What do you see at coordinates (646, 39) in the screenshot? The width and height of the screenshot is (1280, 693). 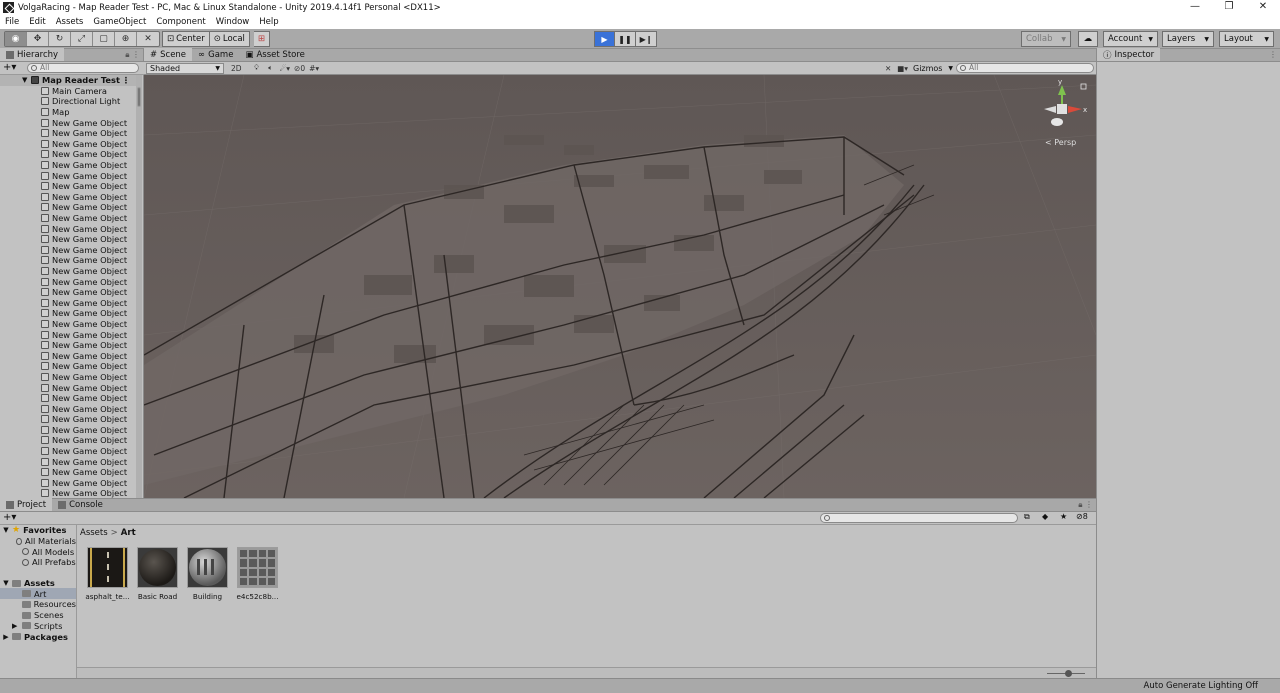 I see `step-button: ▶❙` at bounding box center [646, 39].